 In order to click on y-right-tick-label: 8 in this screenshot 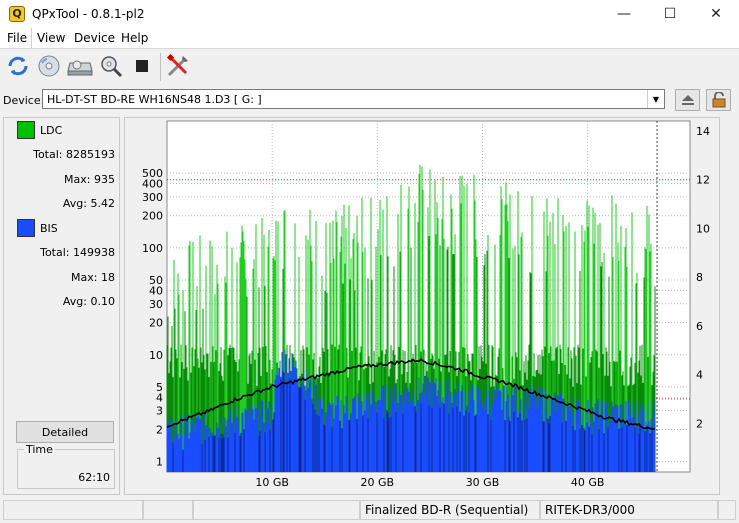, I will do `click(699, 277)`.